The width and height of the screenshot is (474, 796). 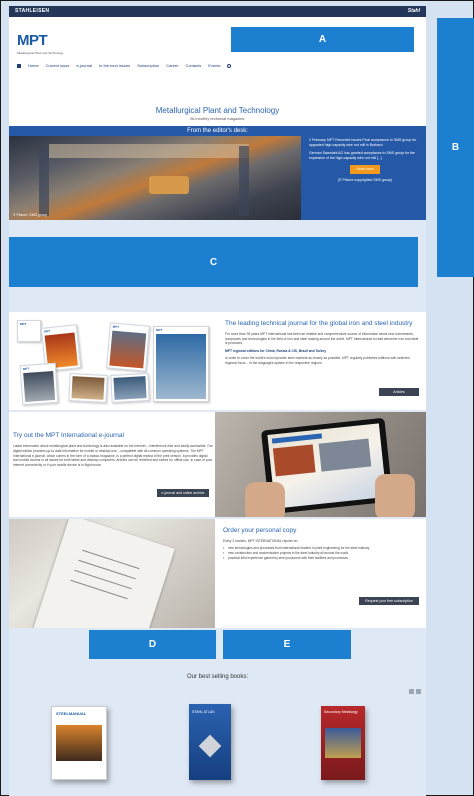 I want to click on free-subscription-button: Request your free subscription, so click(x=389, y=601).